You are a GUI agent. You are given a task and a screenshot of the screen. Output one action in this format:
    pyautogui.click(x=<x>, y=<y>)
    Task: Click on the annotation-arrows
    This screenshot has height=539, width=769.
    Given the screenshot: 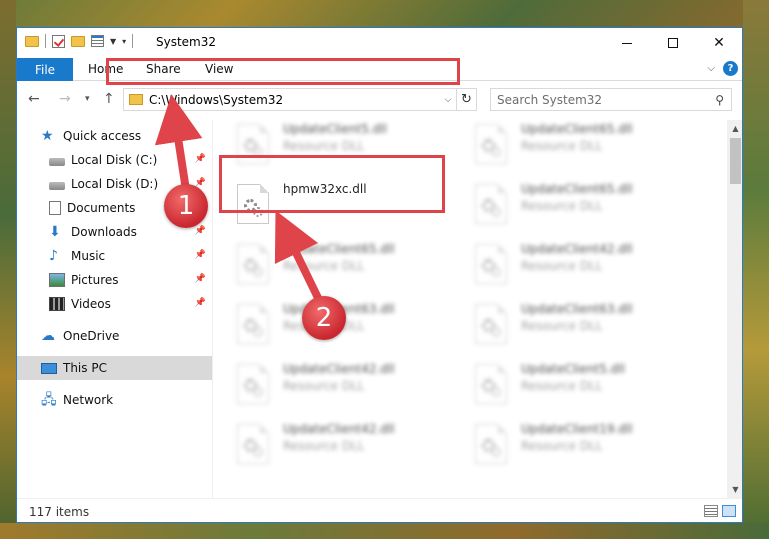 What is the action you would take?
    pyautogui.click(x=239, y=199)
    